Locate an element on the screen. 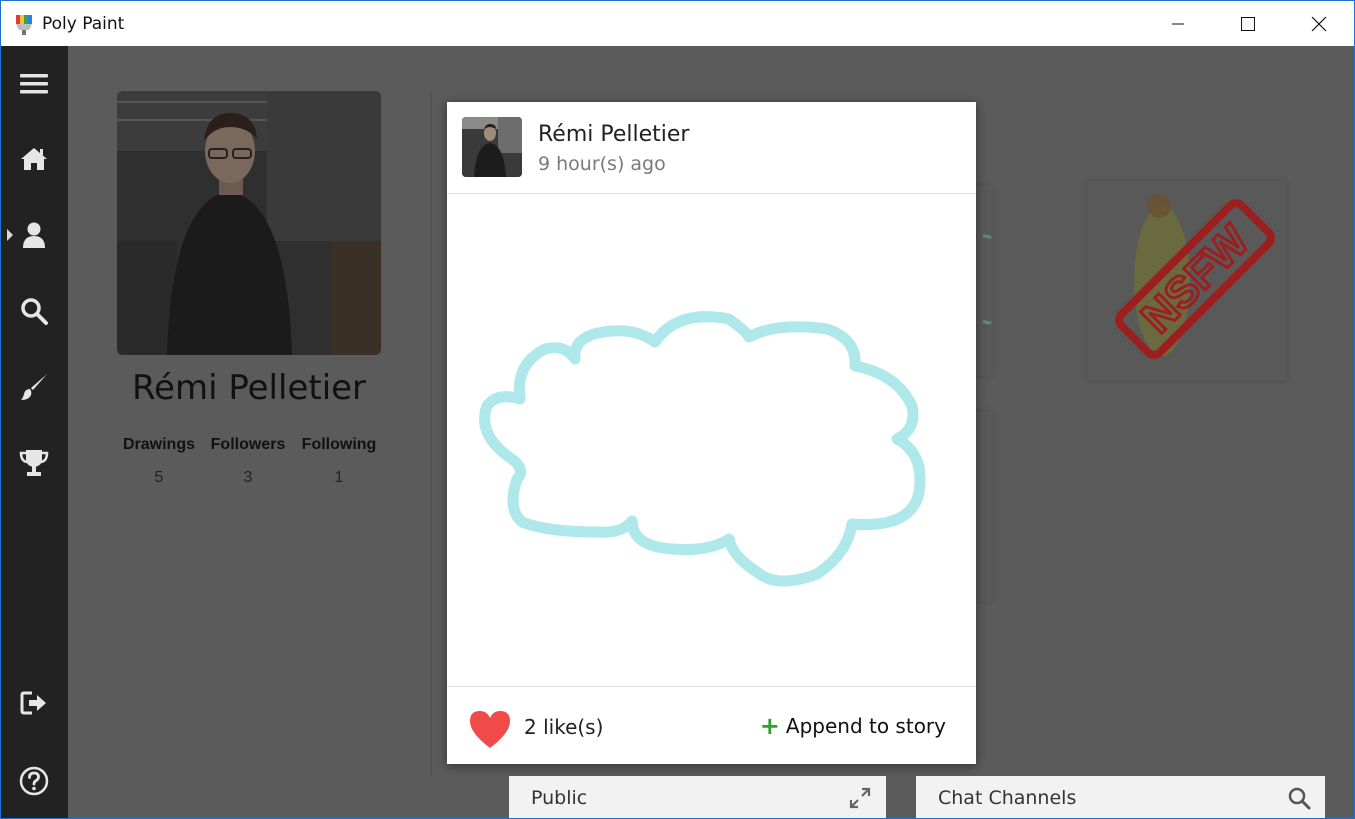 The height and width of the screenshot is (819, 1355). sidebar-item-draw is located at coordinates (34, 387).